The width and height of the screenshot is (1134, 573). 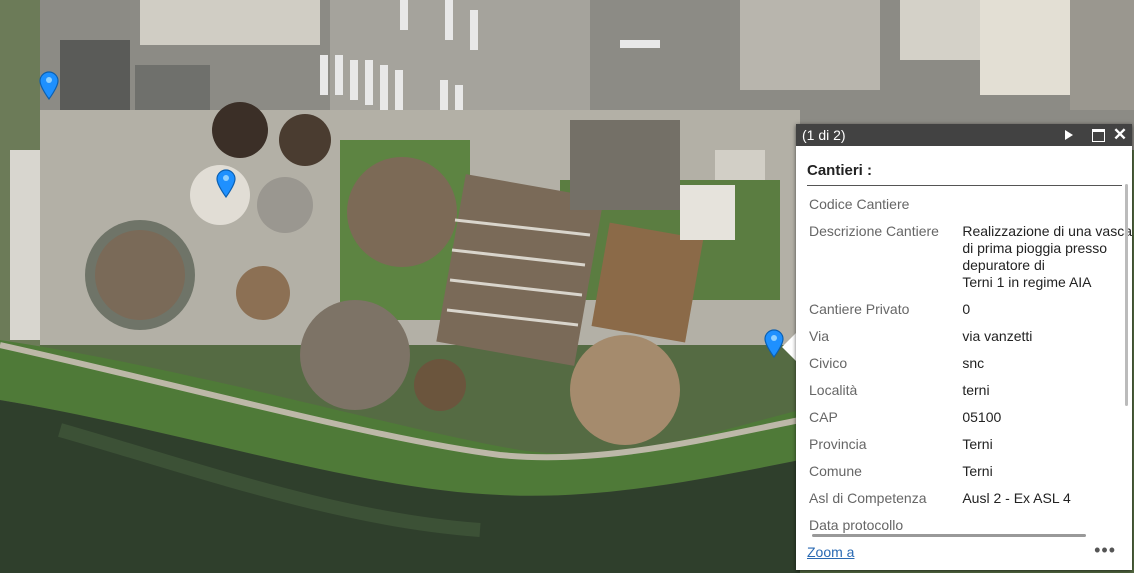 What do you see at coordinates (973, 363) in the screenshot?
I see `field-value: snc` at bounding box center [973, 363].